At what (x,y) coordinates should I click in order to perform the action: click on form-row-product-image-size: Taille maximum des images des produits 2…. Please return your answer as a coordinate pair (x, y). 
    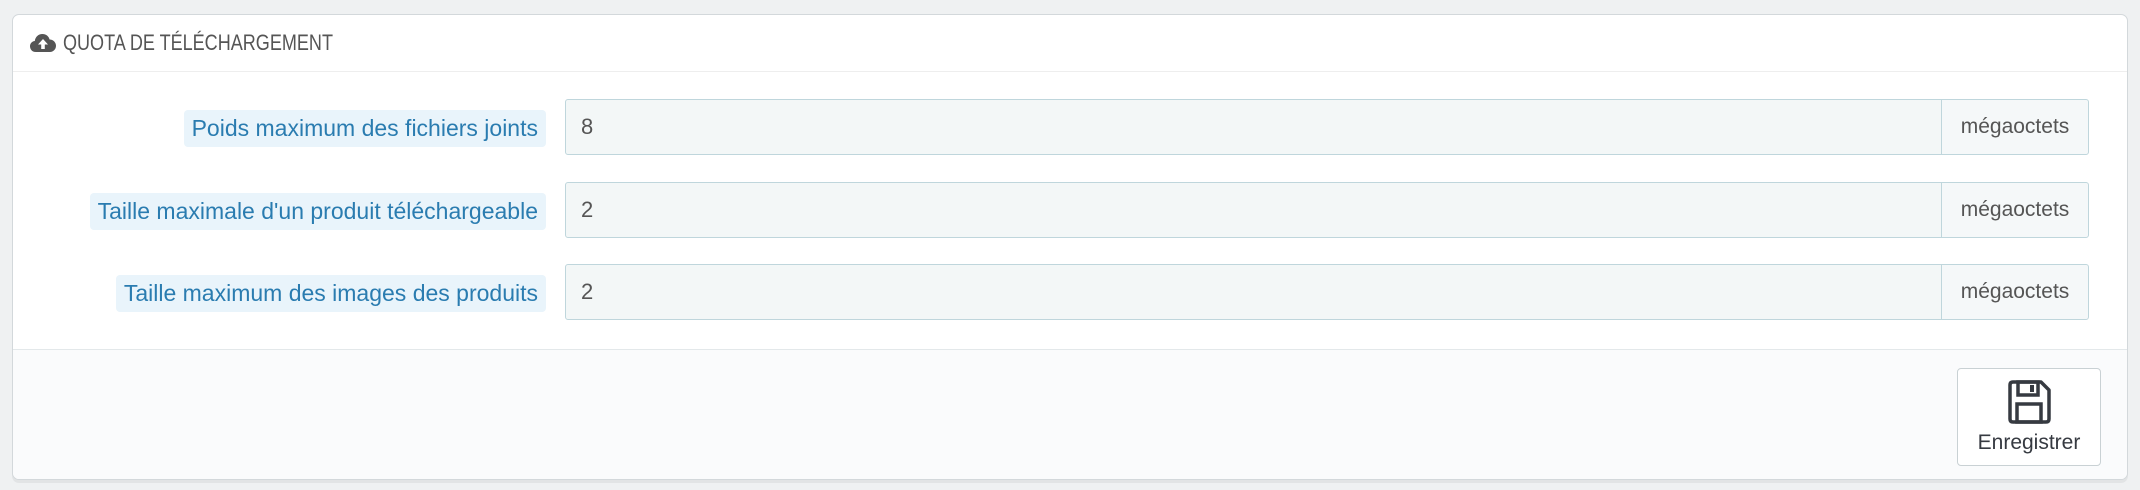
    Looking at the image, I should click on (1070, 292).